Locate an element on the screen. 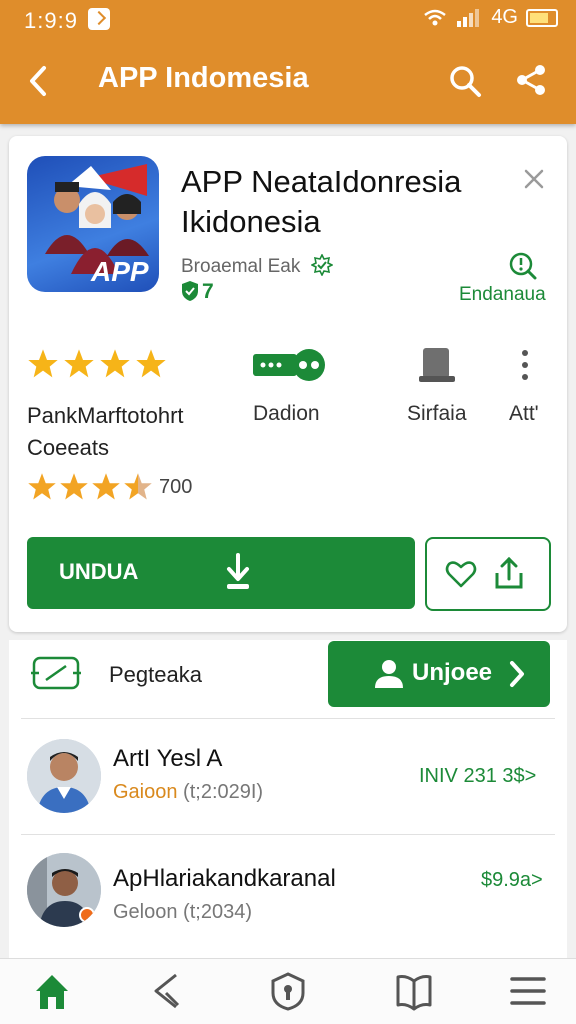 The height and width of the screenshot is (1024, 576). app-name-line2: Ikidonesia is located at coordinates (251, 221).